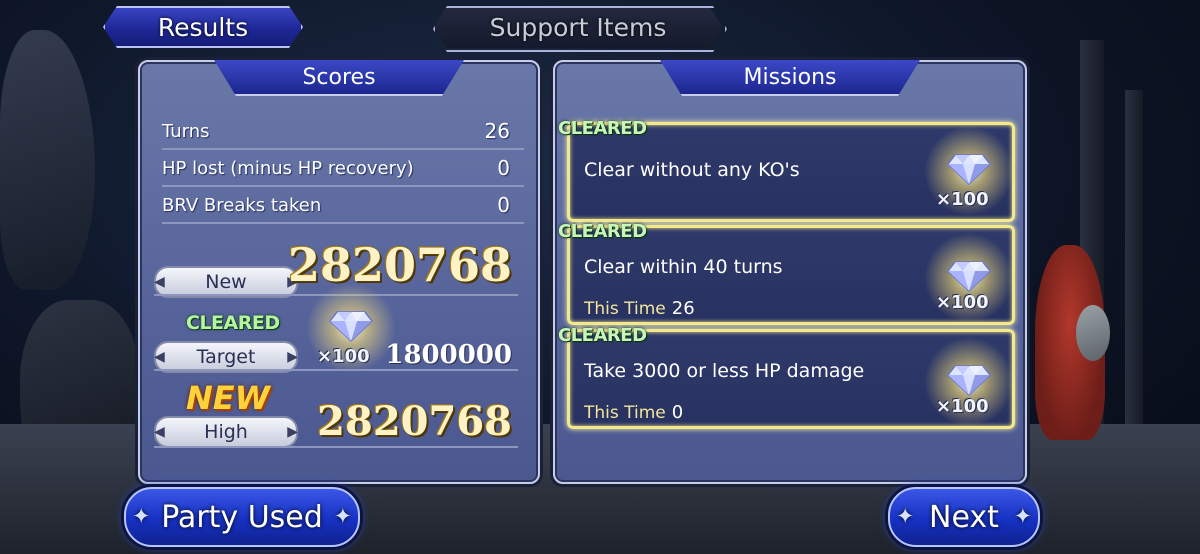  I want to click on high-label-text: High, so click(226, 432).